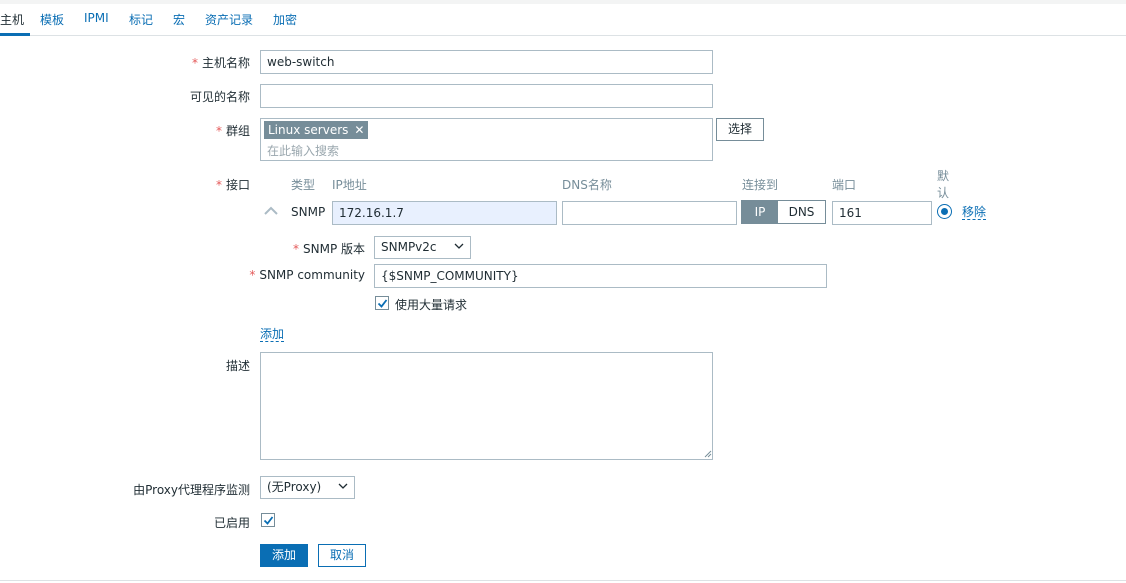 The width and height of the screenshot is (1126, 583). I want to click on tab-host: 主机, so click(12, 19).